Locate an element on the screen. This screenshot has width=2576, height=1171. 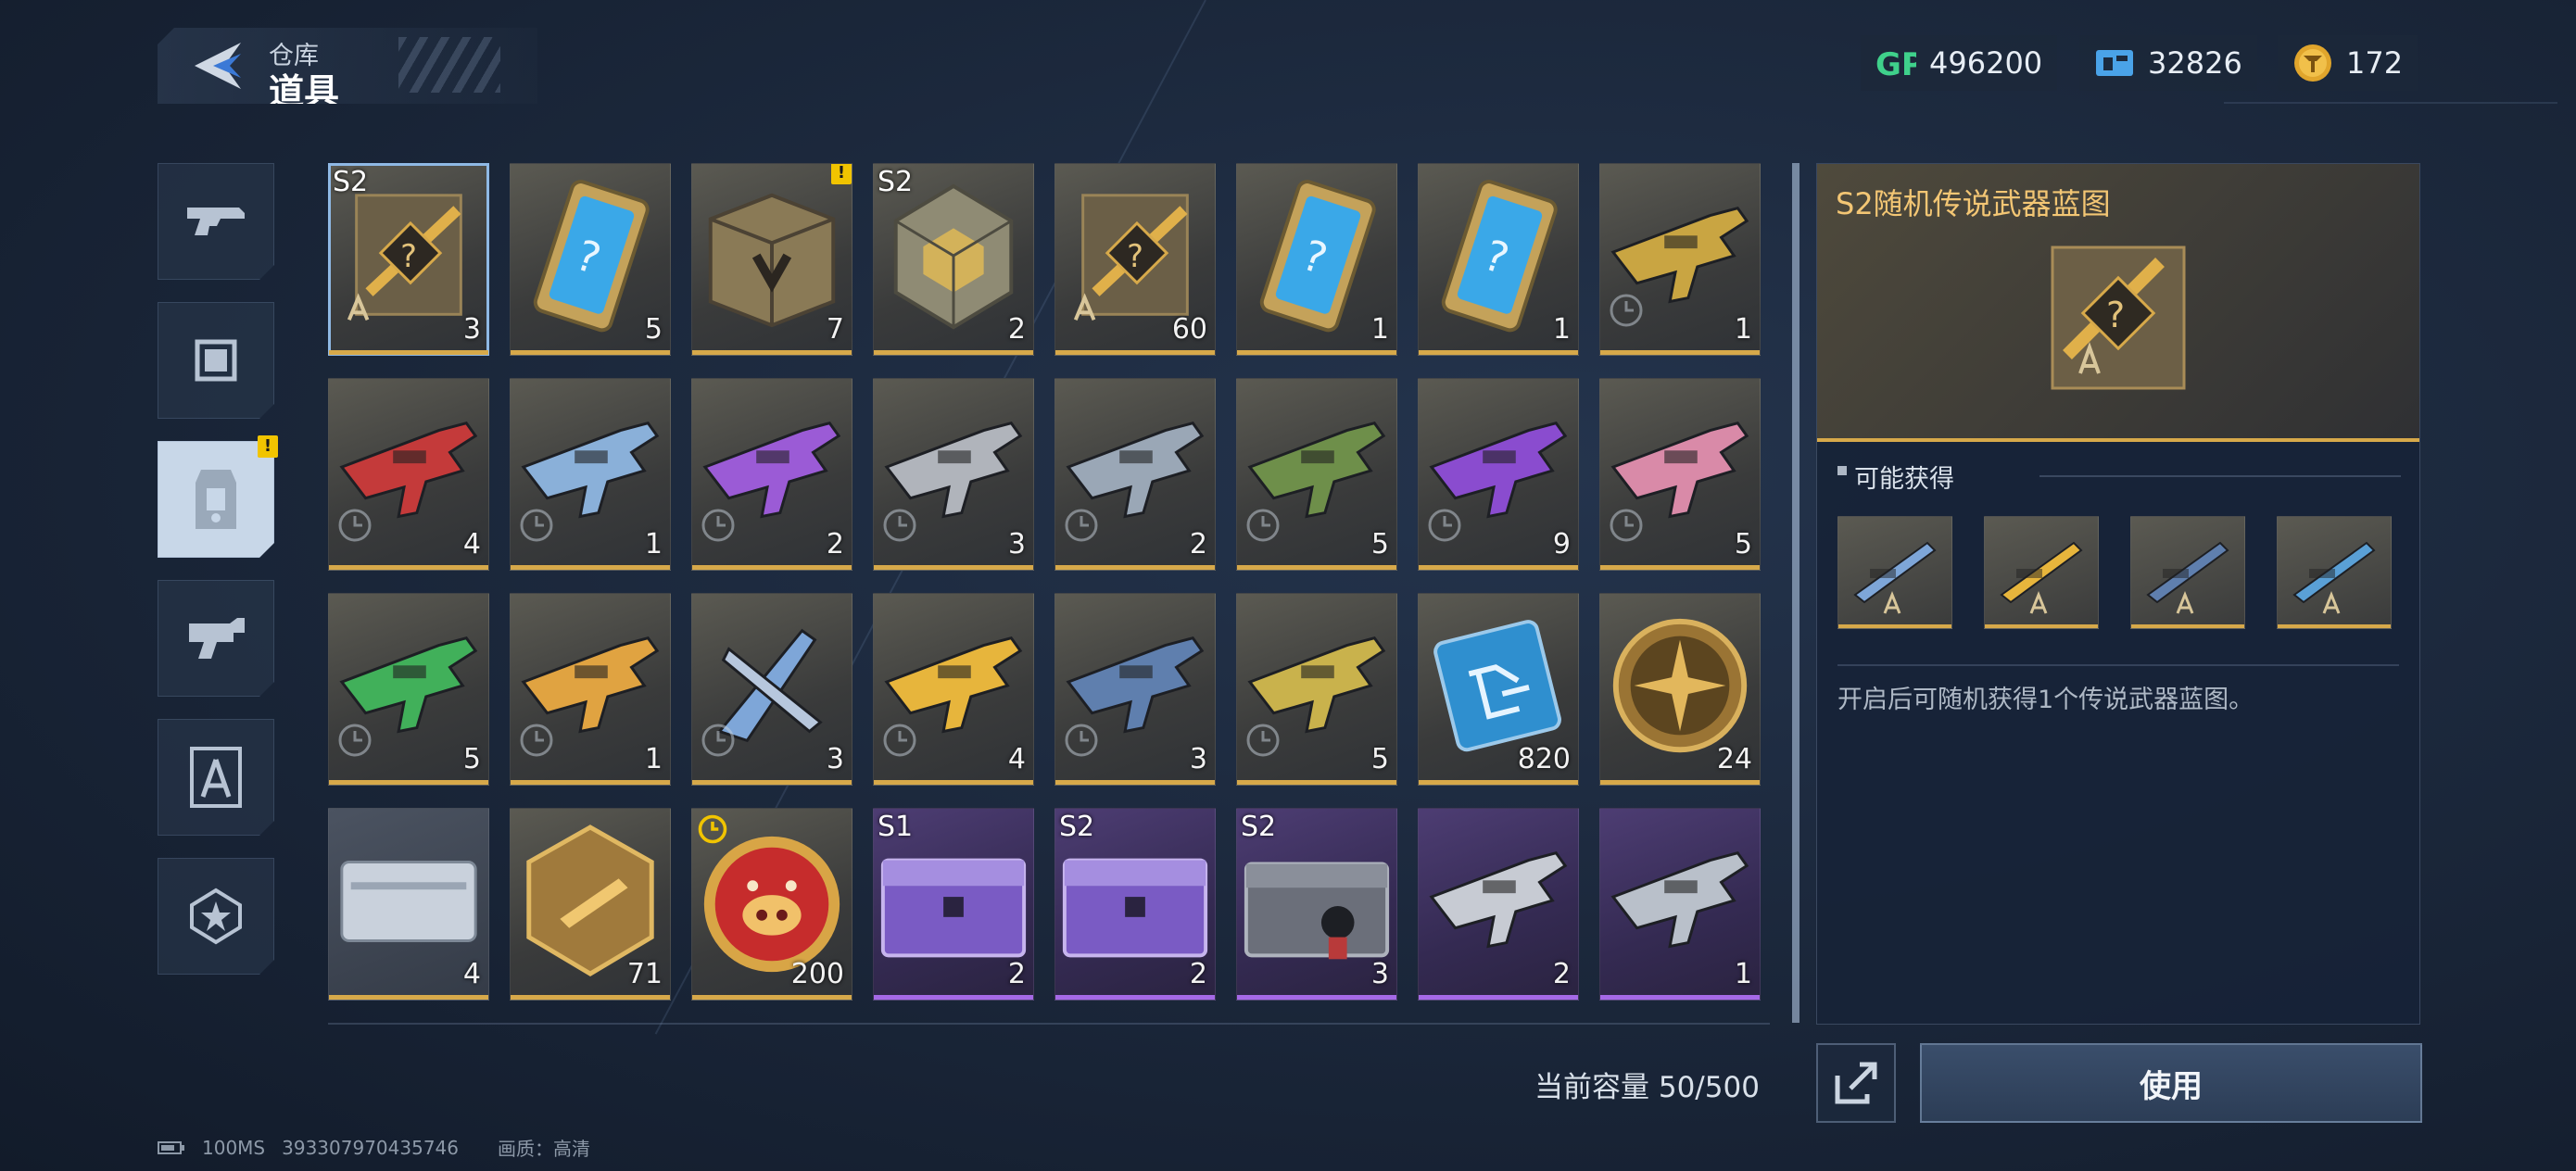
capacity-label: 当前容量 50/500 is located at coordinates (1647, 1088).